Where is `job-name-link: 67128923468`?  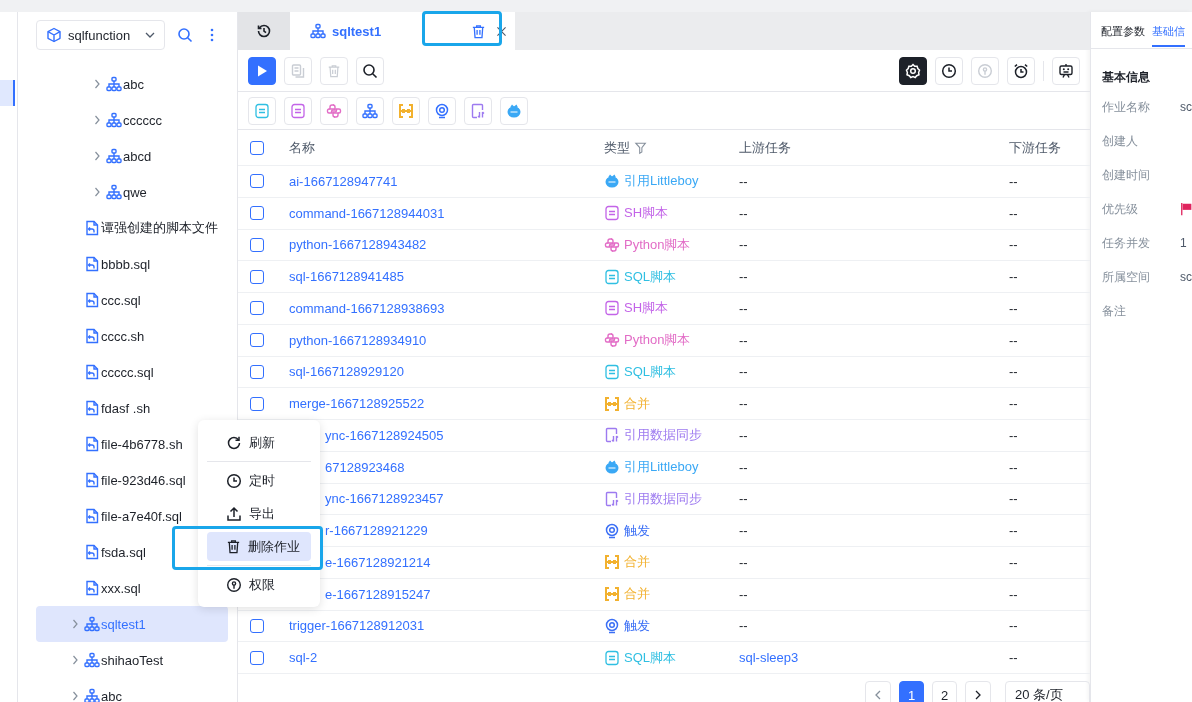 job-name-link: 67128923468 is located at coordinates (365, 467).